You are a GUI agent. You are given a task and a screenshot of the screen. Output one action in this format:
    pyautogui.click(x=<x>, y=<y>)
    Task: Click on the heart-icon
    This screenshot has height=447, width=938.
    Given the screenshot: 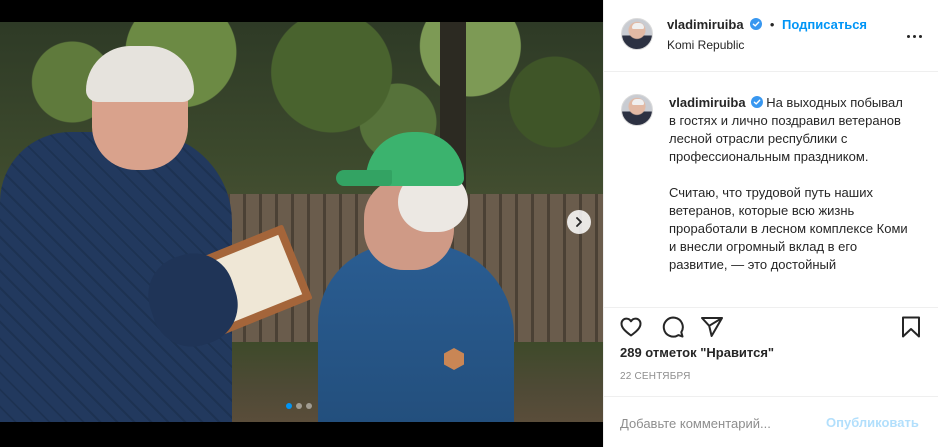 What is the action you would take?
    pyautogui.click(x=631, y=327)
    